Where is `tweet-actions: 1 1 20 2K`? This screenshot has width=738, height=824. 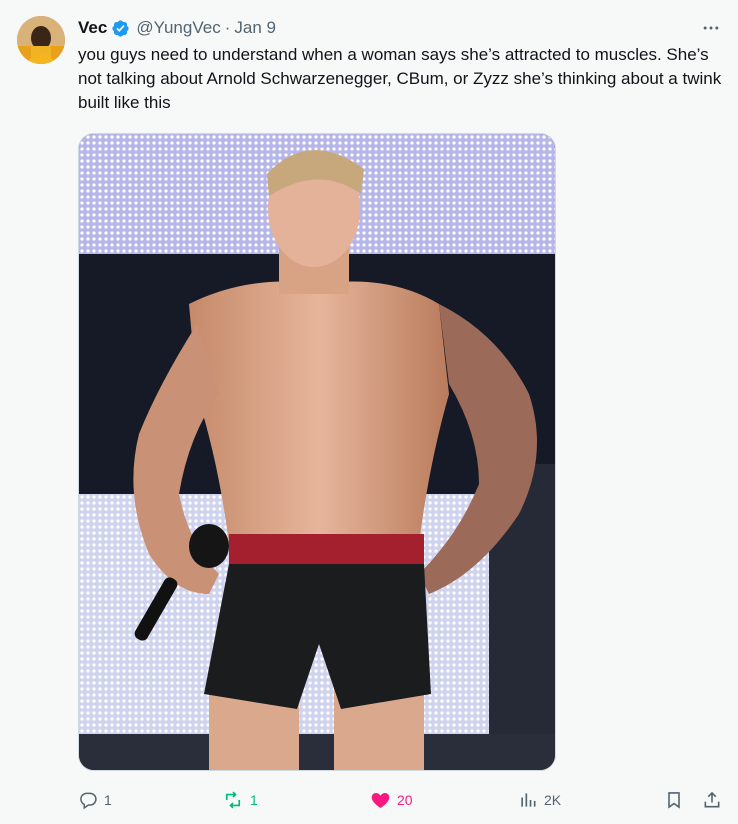 tweet-actions: 1 1 20 2K is located at coordinates (401, 800).